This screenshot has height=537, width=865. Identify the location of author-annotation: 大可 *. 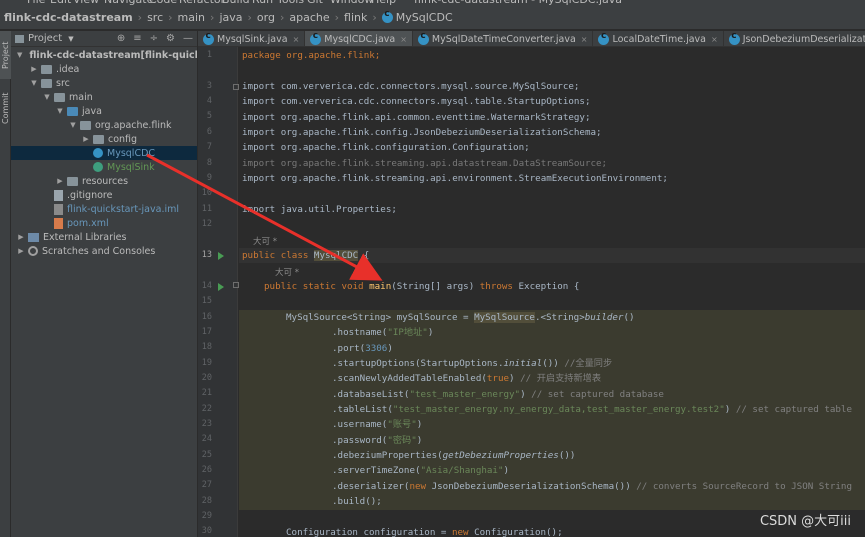
(287, 273).